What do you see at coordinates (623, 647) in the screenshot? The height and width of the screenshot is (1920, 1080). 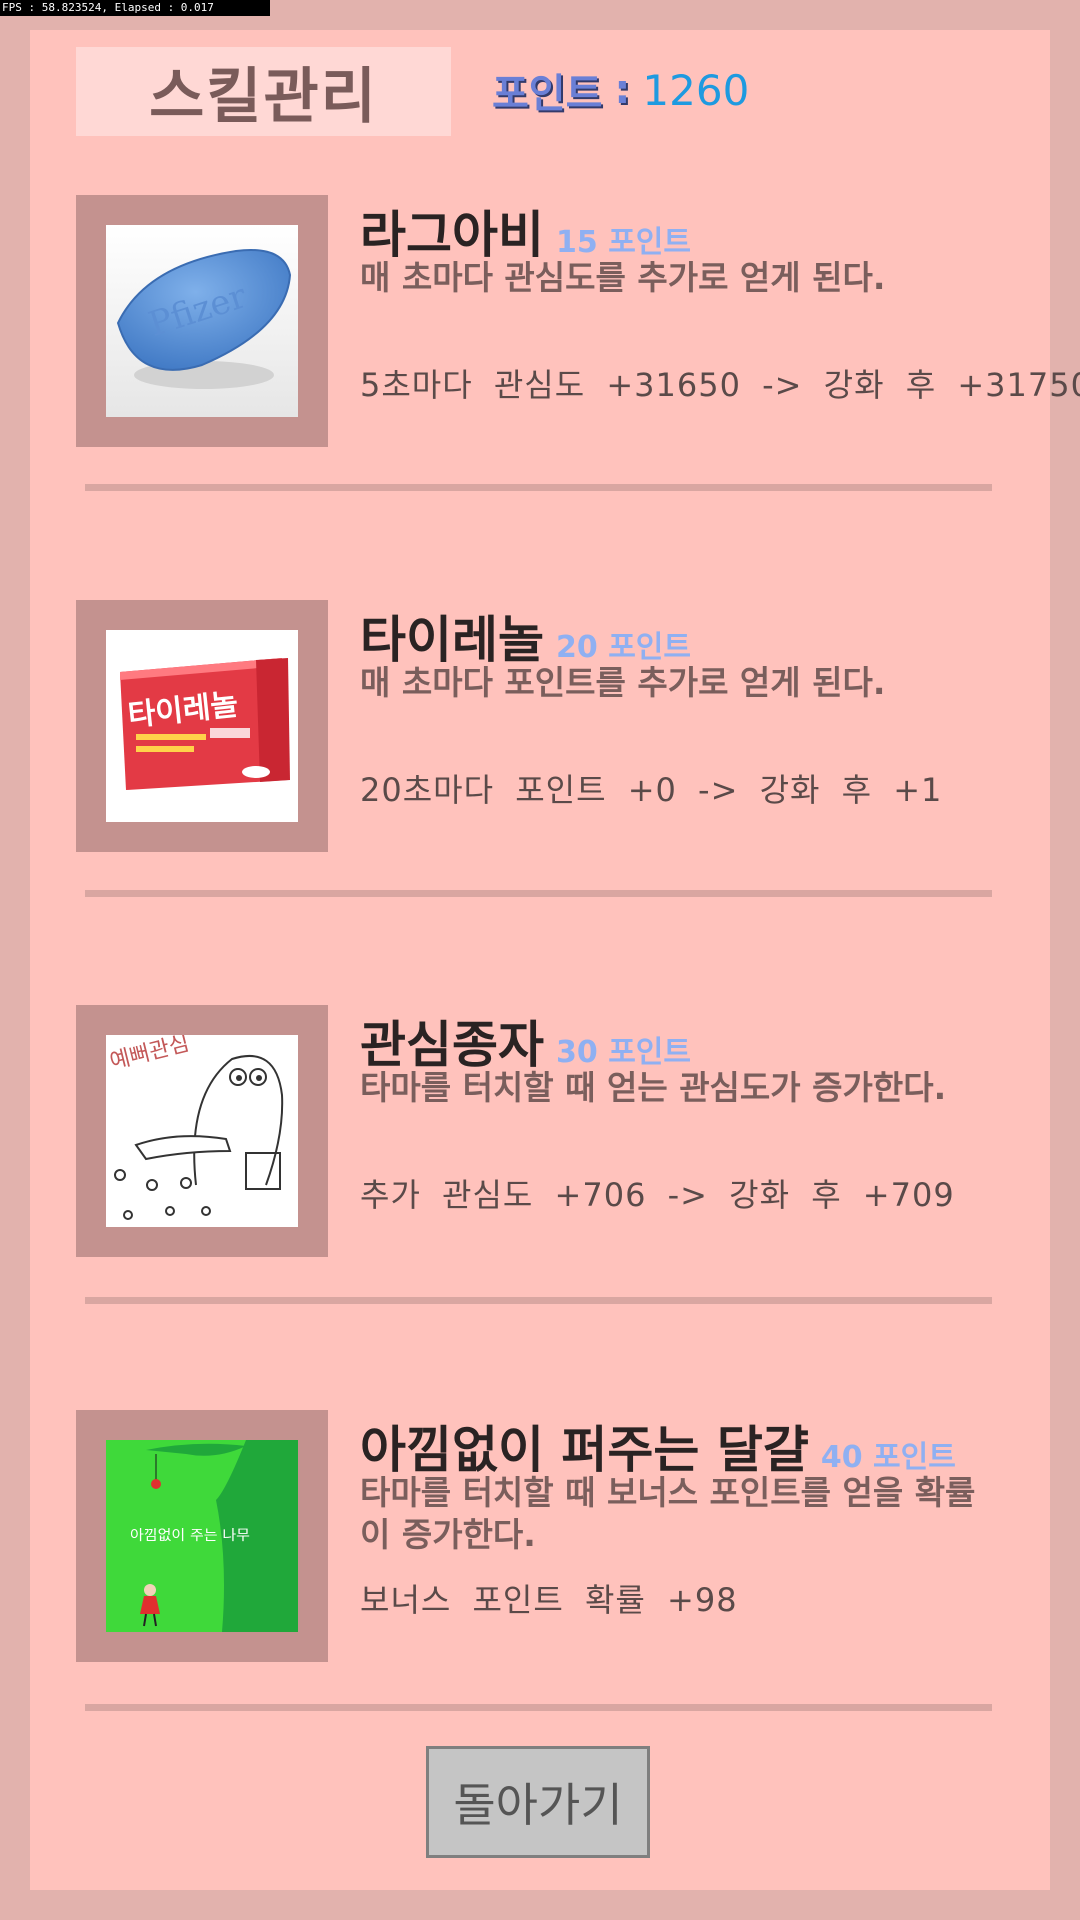 I see `skill-cost: 20 포인트` at bounding box center [623, 647].